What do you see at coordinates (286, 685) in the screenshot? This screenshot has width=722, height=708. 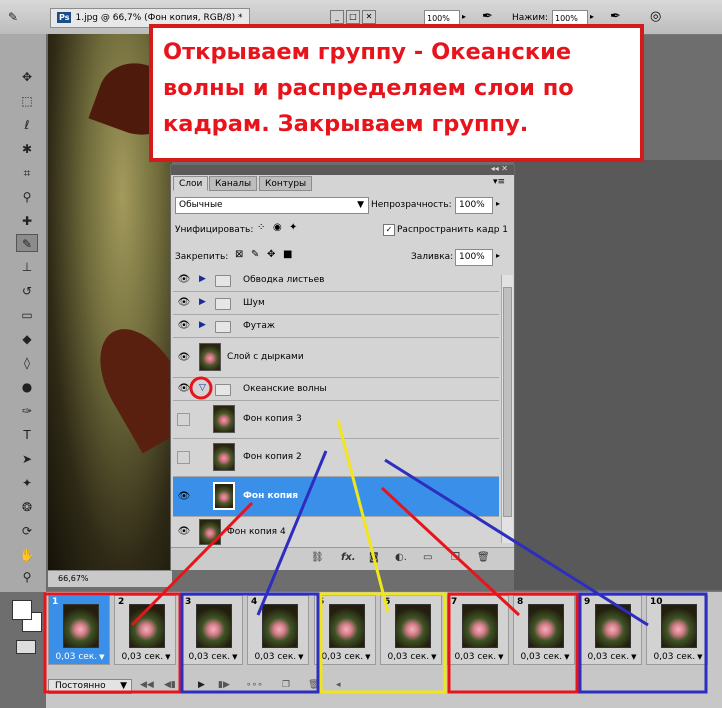 I see `duplicate-frame-icon: ❐` at bounding box center [286, 685].